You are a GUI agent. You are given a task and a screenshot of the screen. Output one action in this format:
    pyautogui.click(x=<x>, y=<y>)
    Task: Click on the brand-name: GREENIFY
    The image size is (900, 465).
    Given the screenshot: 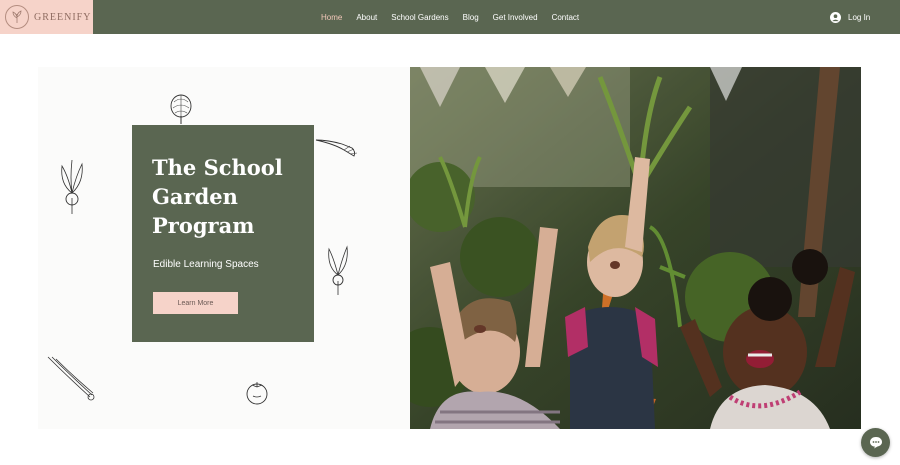 What is the action you would take?
    pyautogui.click(x=63, y=17)
    